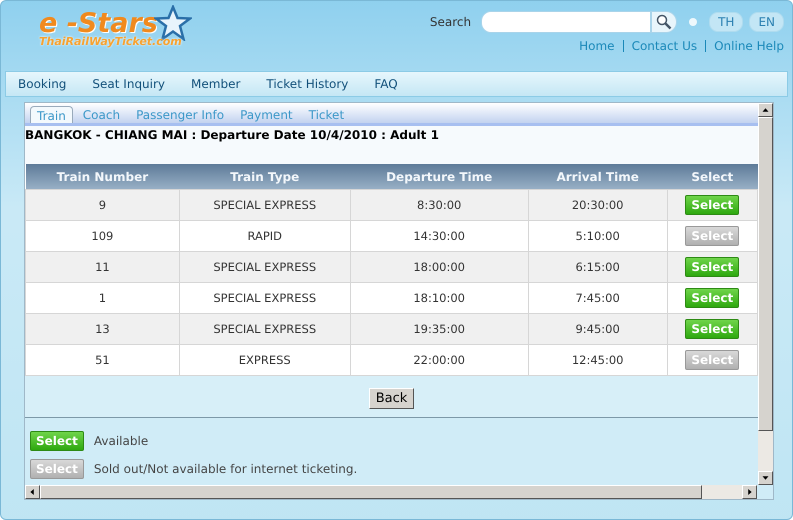  I want to click on language-button: EN, so click(766, 22).